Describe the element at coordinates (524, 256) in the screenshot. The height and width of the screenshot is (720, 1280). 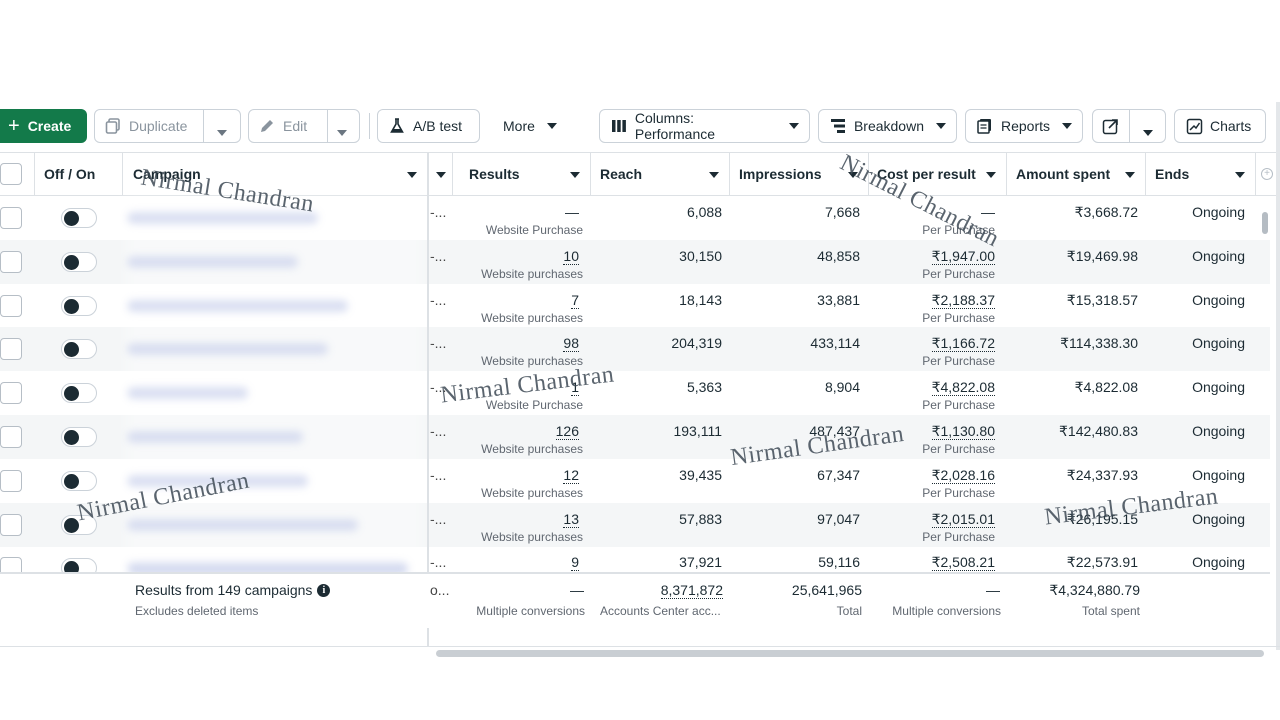
I see `results-cell: 10` at that location.